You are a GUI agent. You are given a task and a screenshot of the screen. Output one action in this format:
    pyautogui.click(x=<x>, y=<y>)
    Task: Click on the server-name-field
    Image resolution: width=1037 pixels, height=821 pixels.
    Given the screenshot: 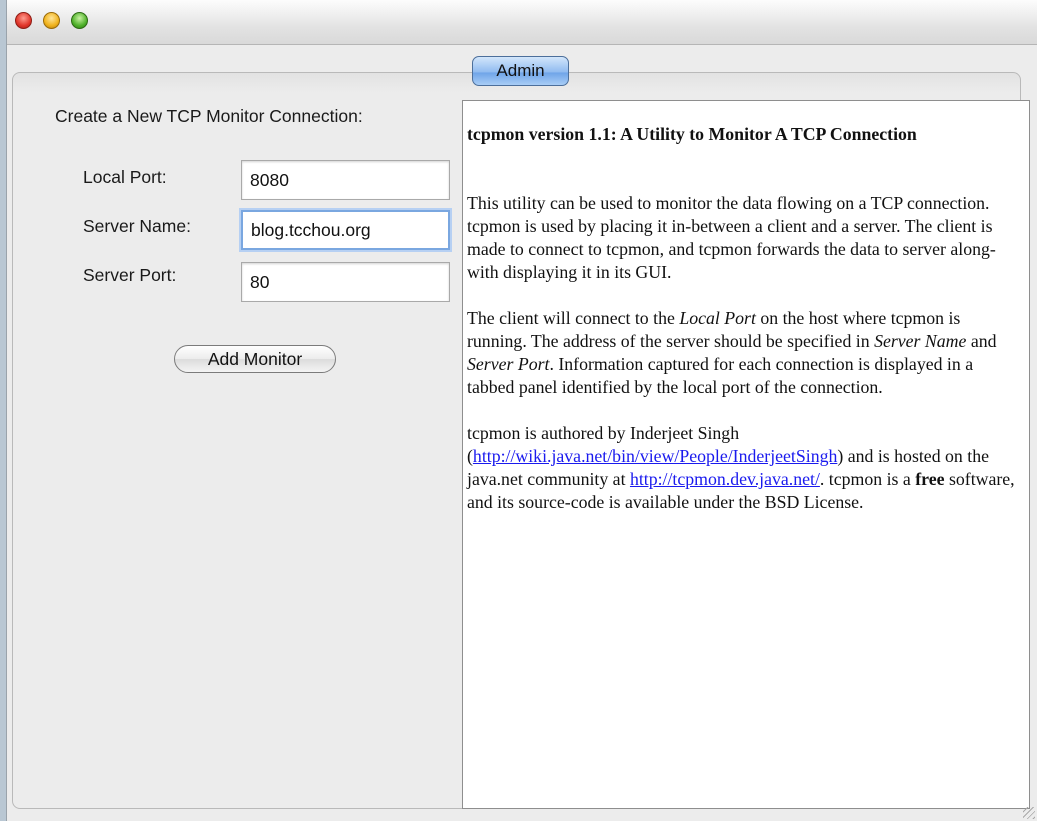 What is the action you would take?
    pyautogui.click(x=345, y=230)
    